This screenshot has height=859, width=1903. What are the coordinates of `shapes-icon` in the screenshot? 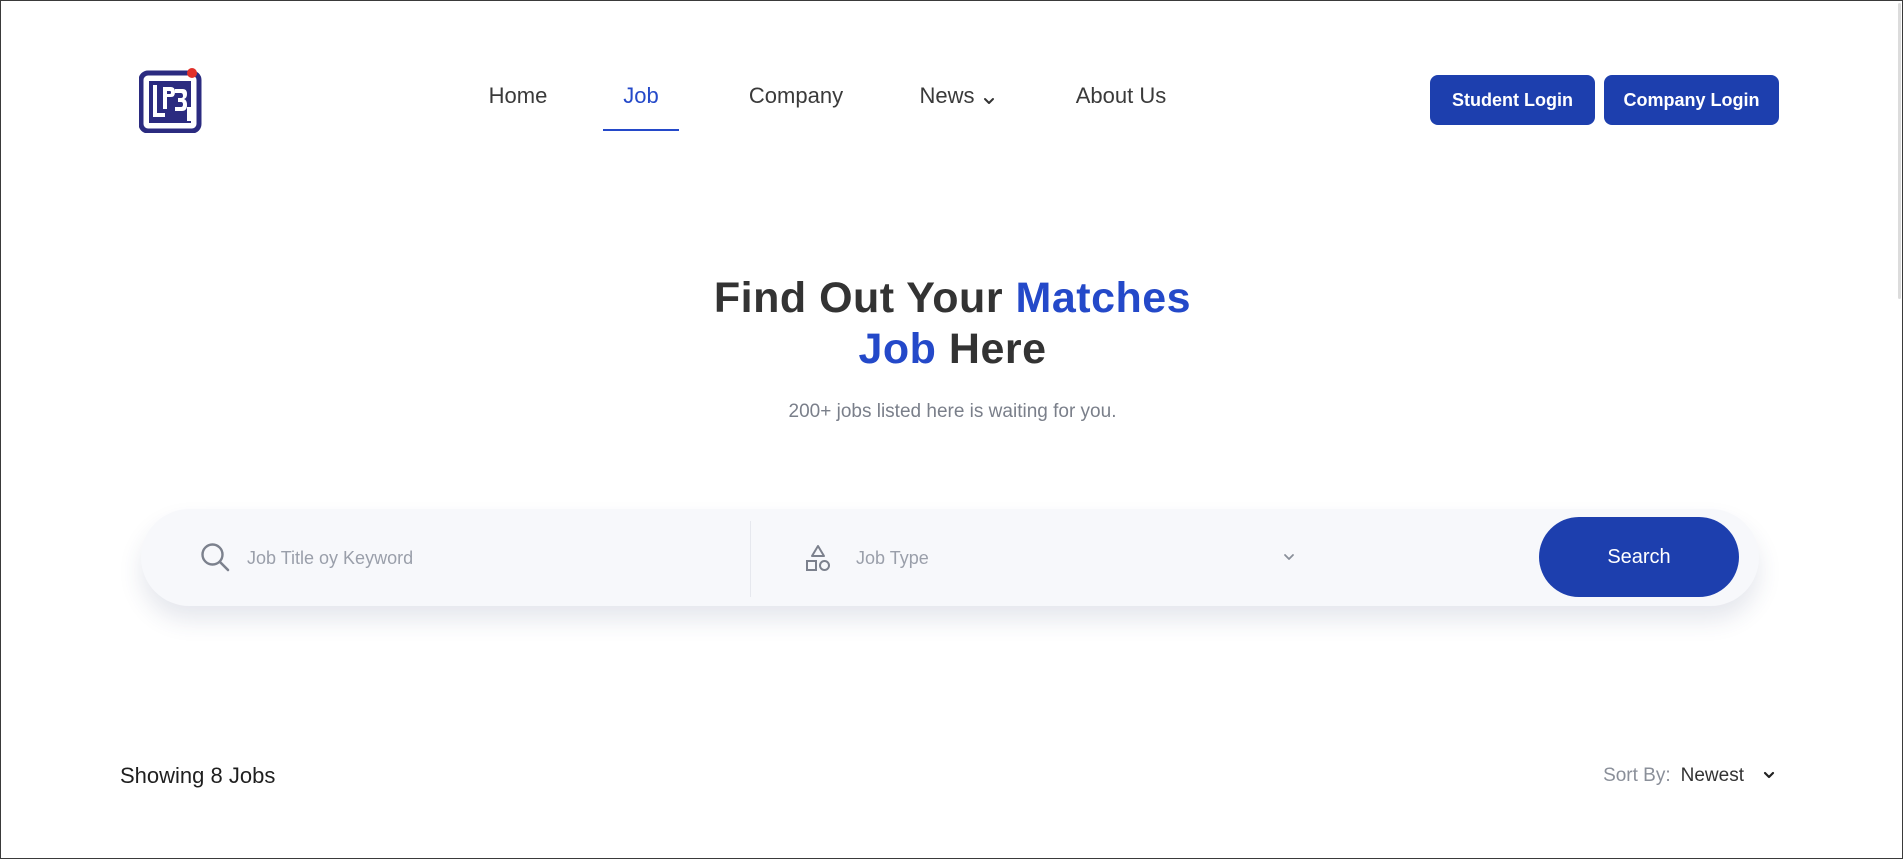 It's located at (818, 558).